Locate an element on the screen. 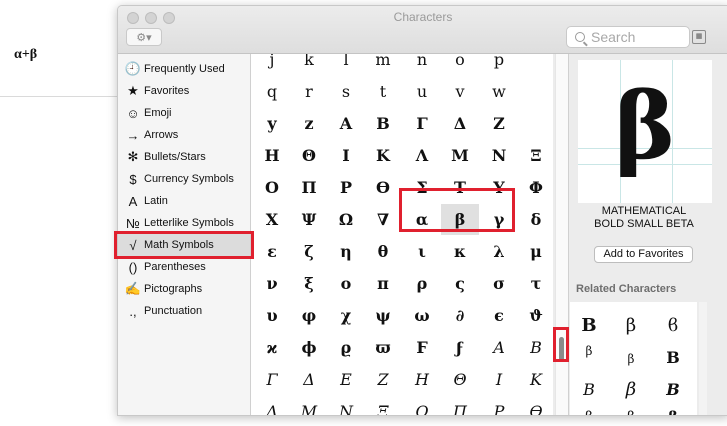 The image size is (727, 426). character-cell: X is located at coordinates (272, 219).